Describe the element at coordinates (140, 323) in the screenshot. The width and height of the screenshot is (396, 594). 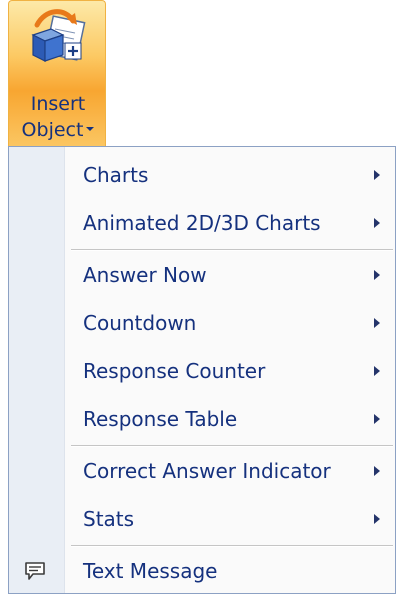
I see `menu-item-label: Countdown` at that location.